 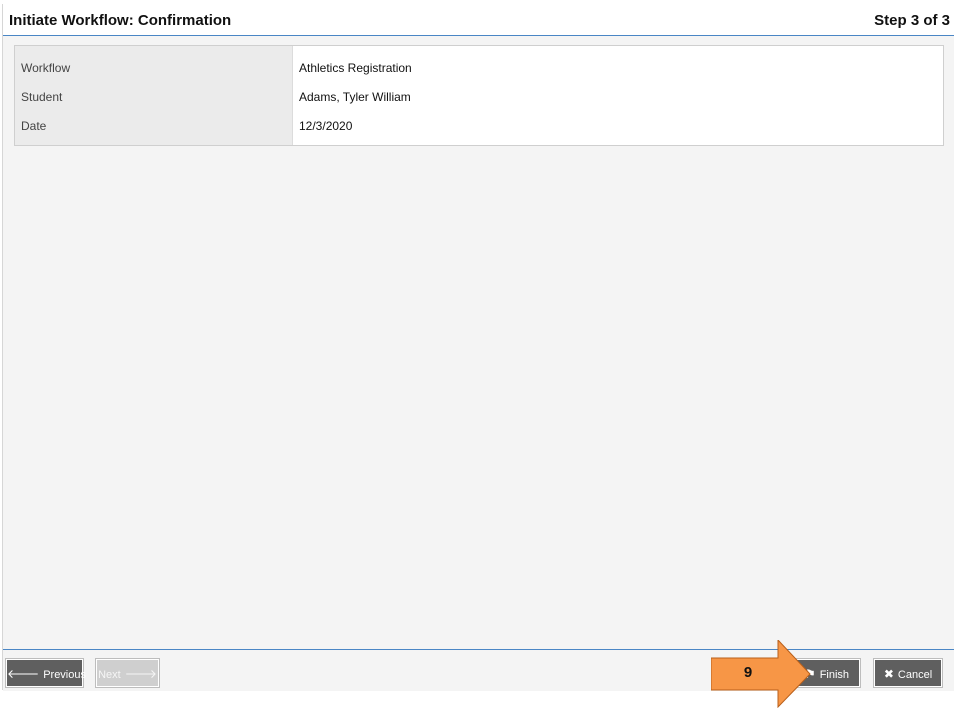 What do you see at coordinates (42, 97) in the screenshot?
I see `student-label: Student` at bounding box center [42, 97].